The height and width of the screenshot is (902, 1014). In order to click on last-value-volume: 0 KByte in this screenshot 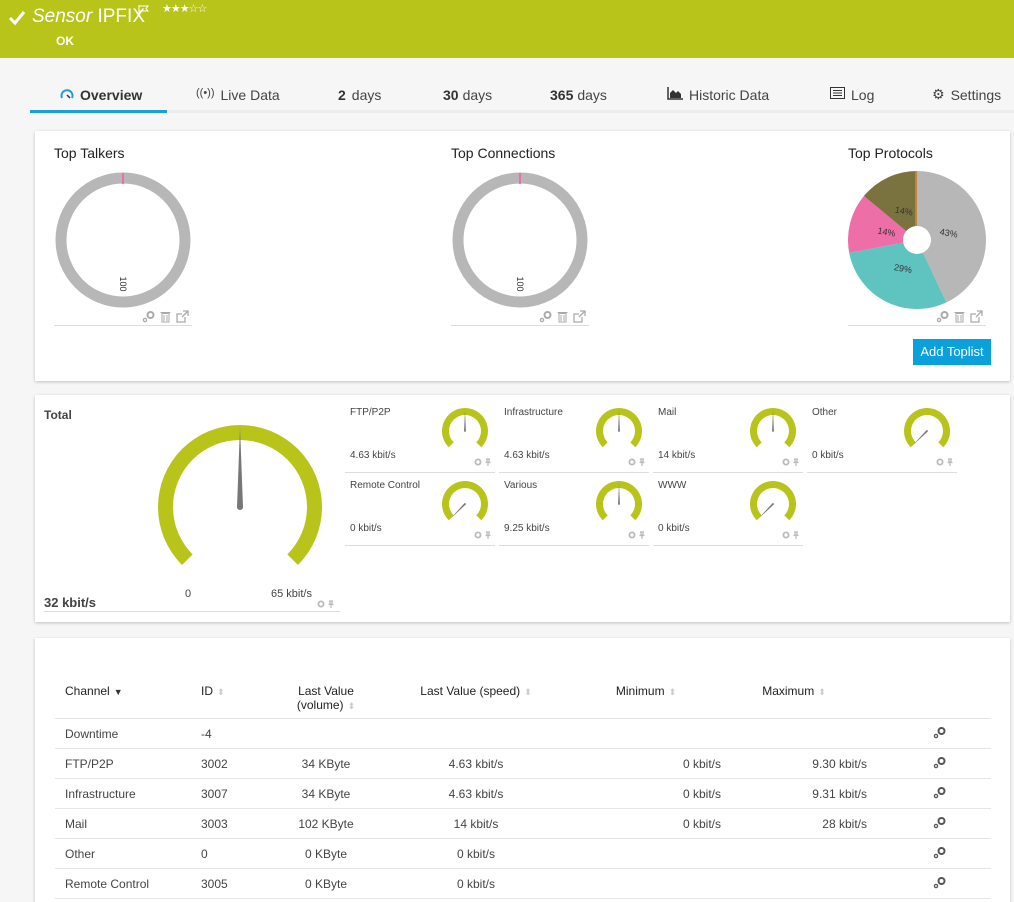, I will do `click(326, 883)`.